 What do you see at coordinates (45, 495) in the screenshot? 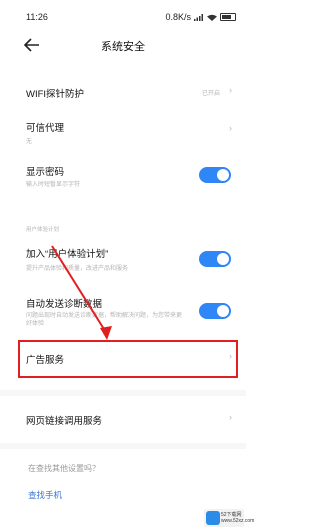
I see `find-phone-link: 查找手机` at bounding box center [45, 495].